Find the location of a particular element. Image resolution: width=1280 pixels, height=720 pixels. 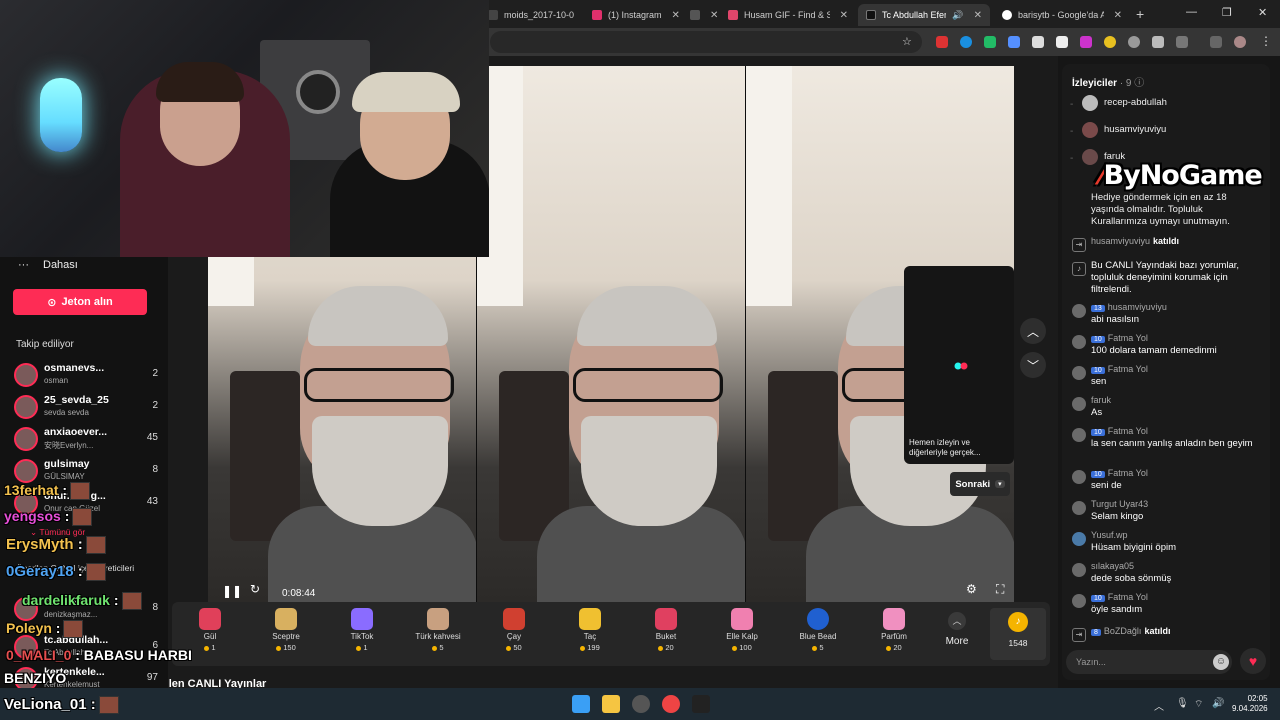

coin-icon: ⊙ is located at coordinates (52, 302).